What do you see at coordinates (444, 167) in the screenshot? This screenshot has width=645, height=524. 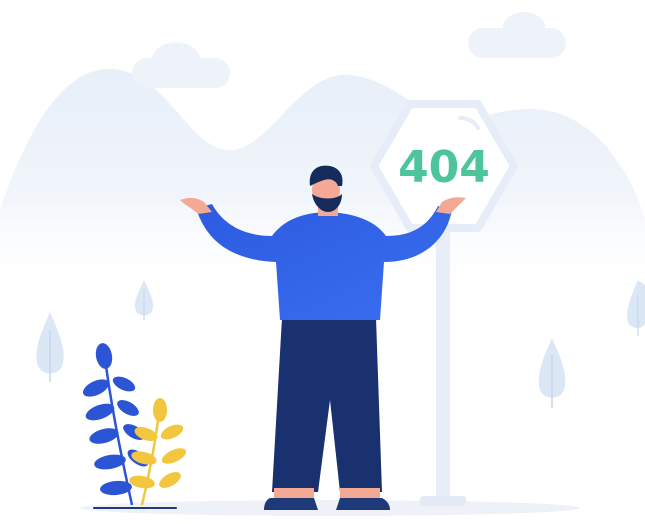 I see `error-code-label: 404` at bounding box center [444, 167].